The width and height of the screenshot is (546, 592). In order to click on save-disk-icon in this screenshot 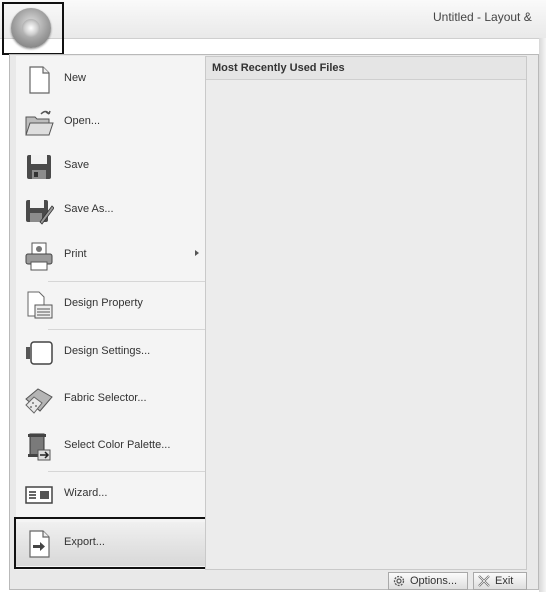, I will do `click(39, 167)`.